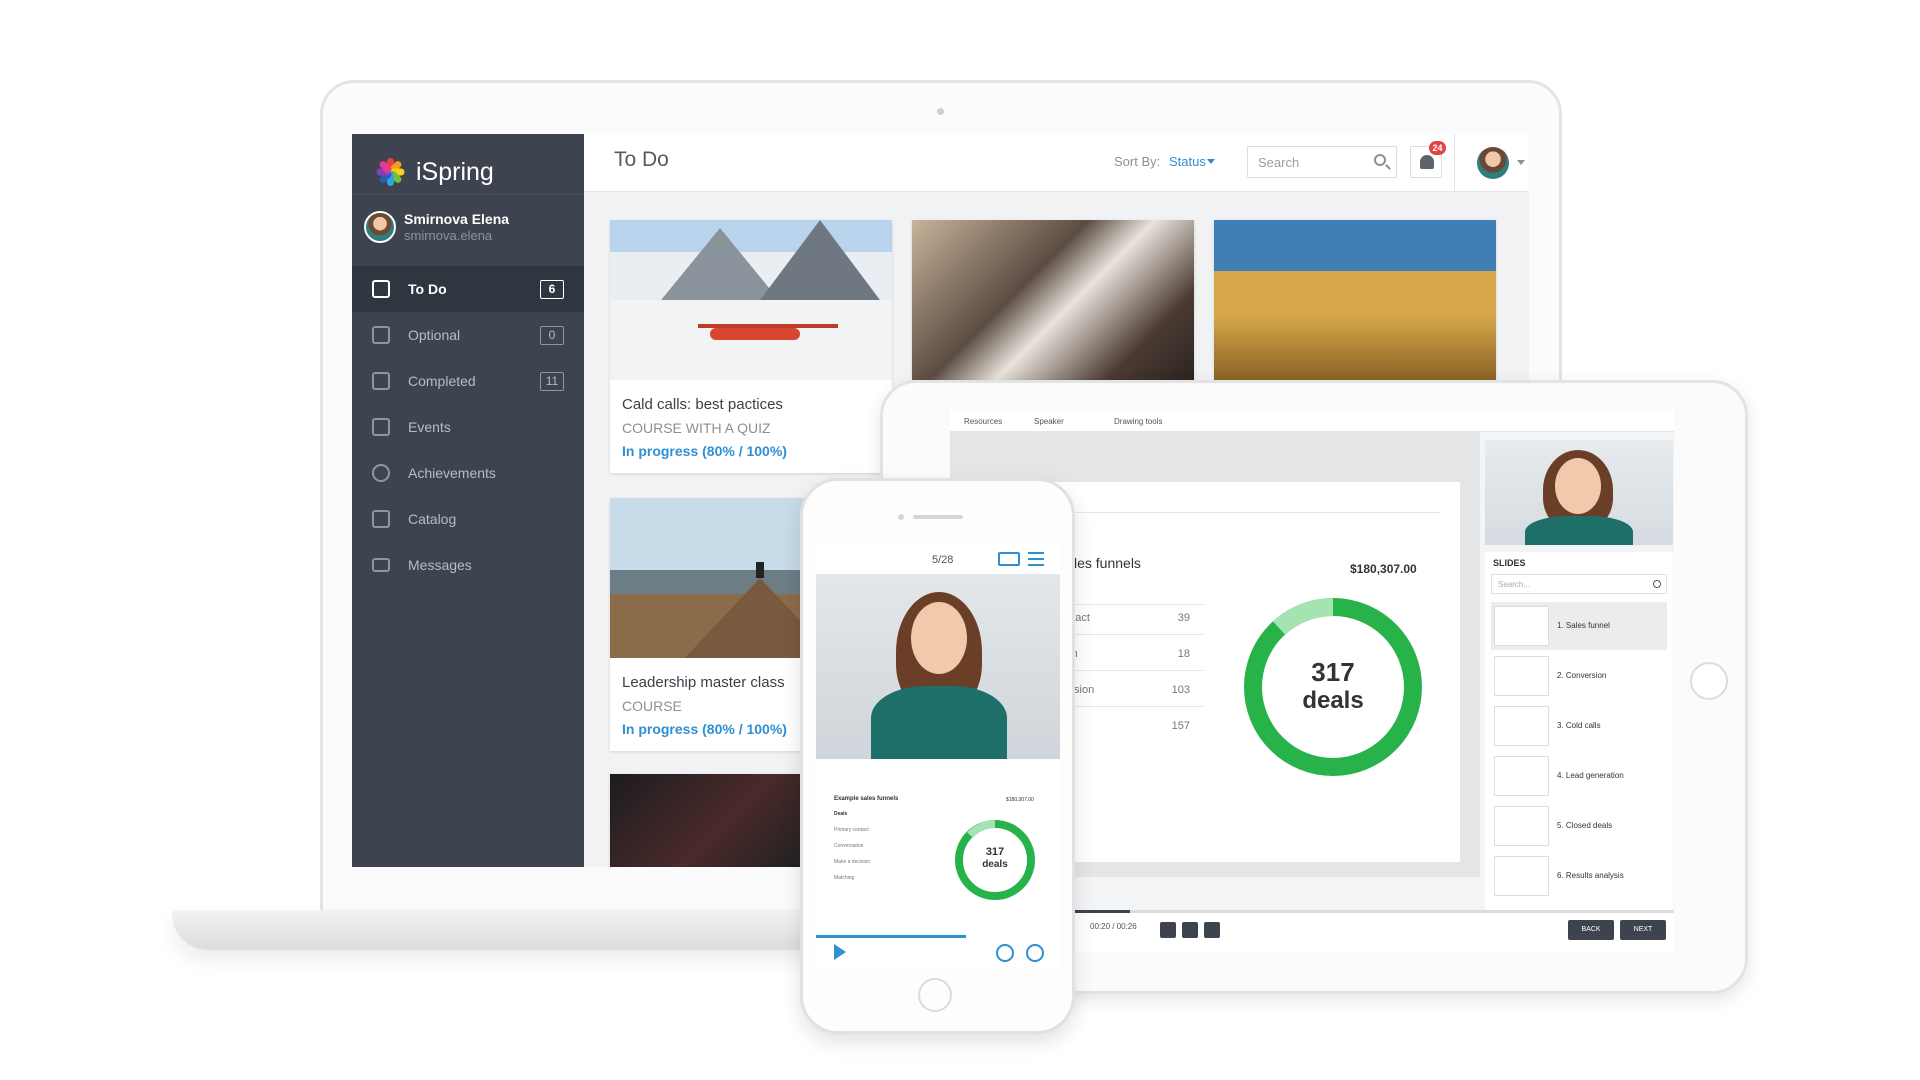 This screenshot has height=1080, width=1920. I want to click on slide-list-item: 1. Sales funnel, so click(1579, 626).